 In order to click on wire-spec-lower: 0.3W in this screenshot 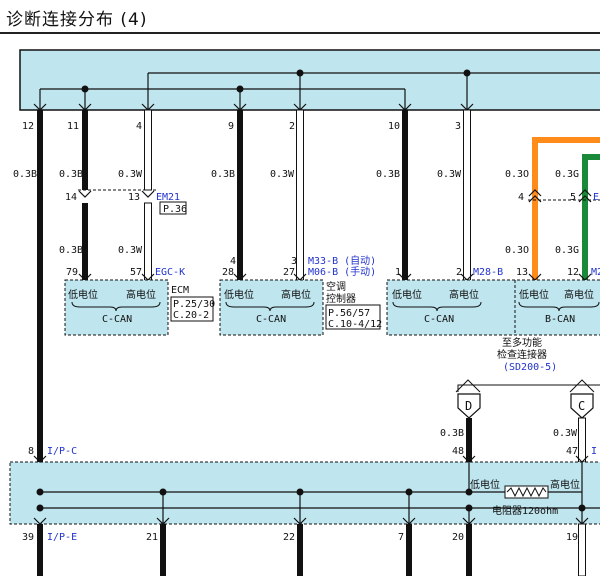, I will do `click(130, 250)`.